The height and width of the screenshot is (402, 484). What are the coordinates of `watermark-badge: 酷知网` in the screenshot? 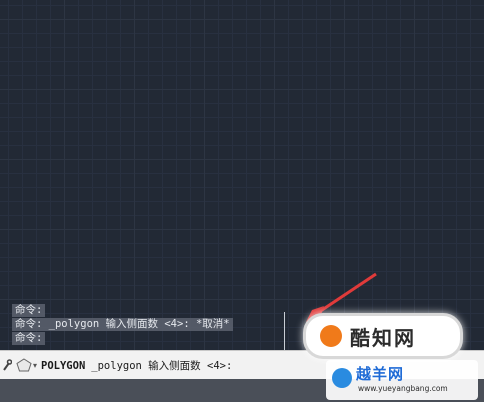 It's located at (383, 336).